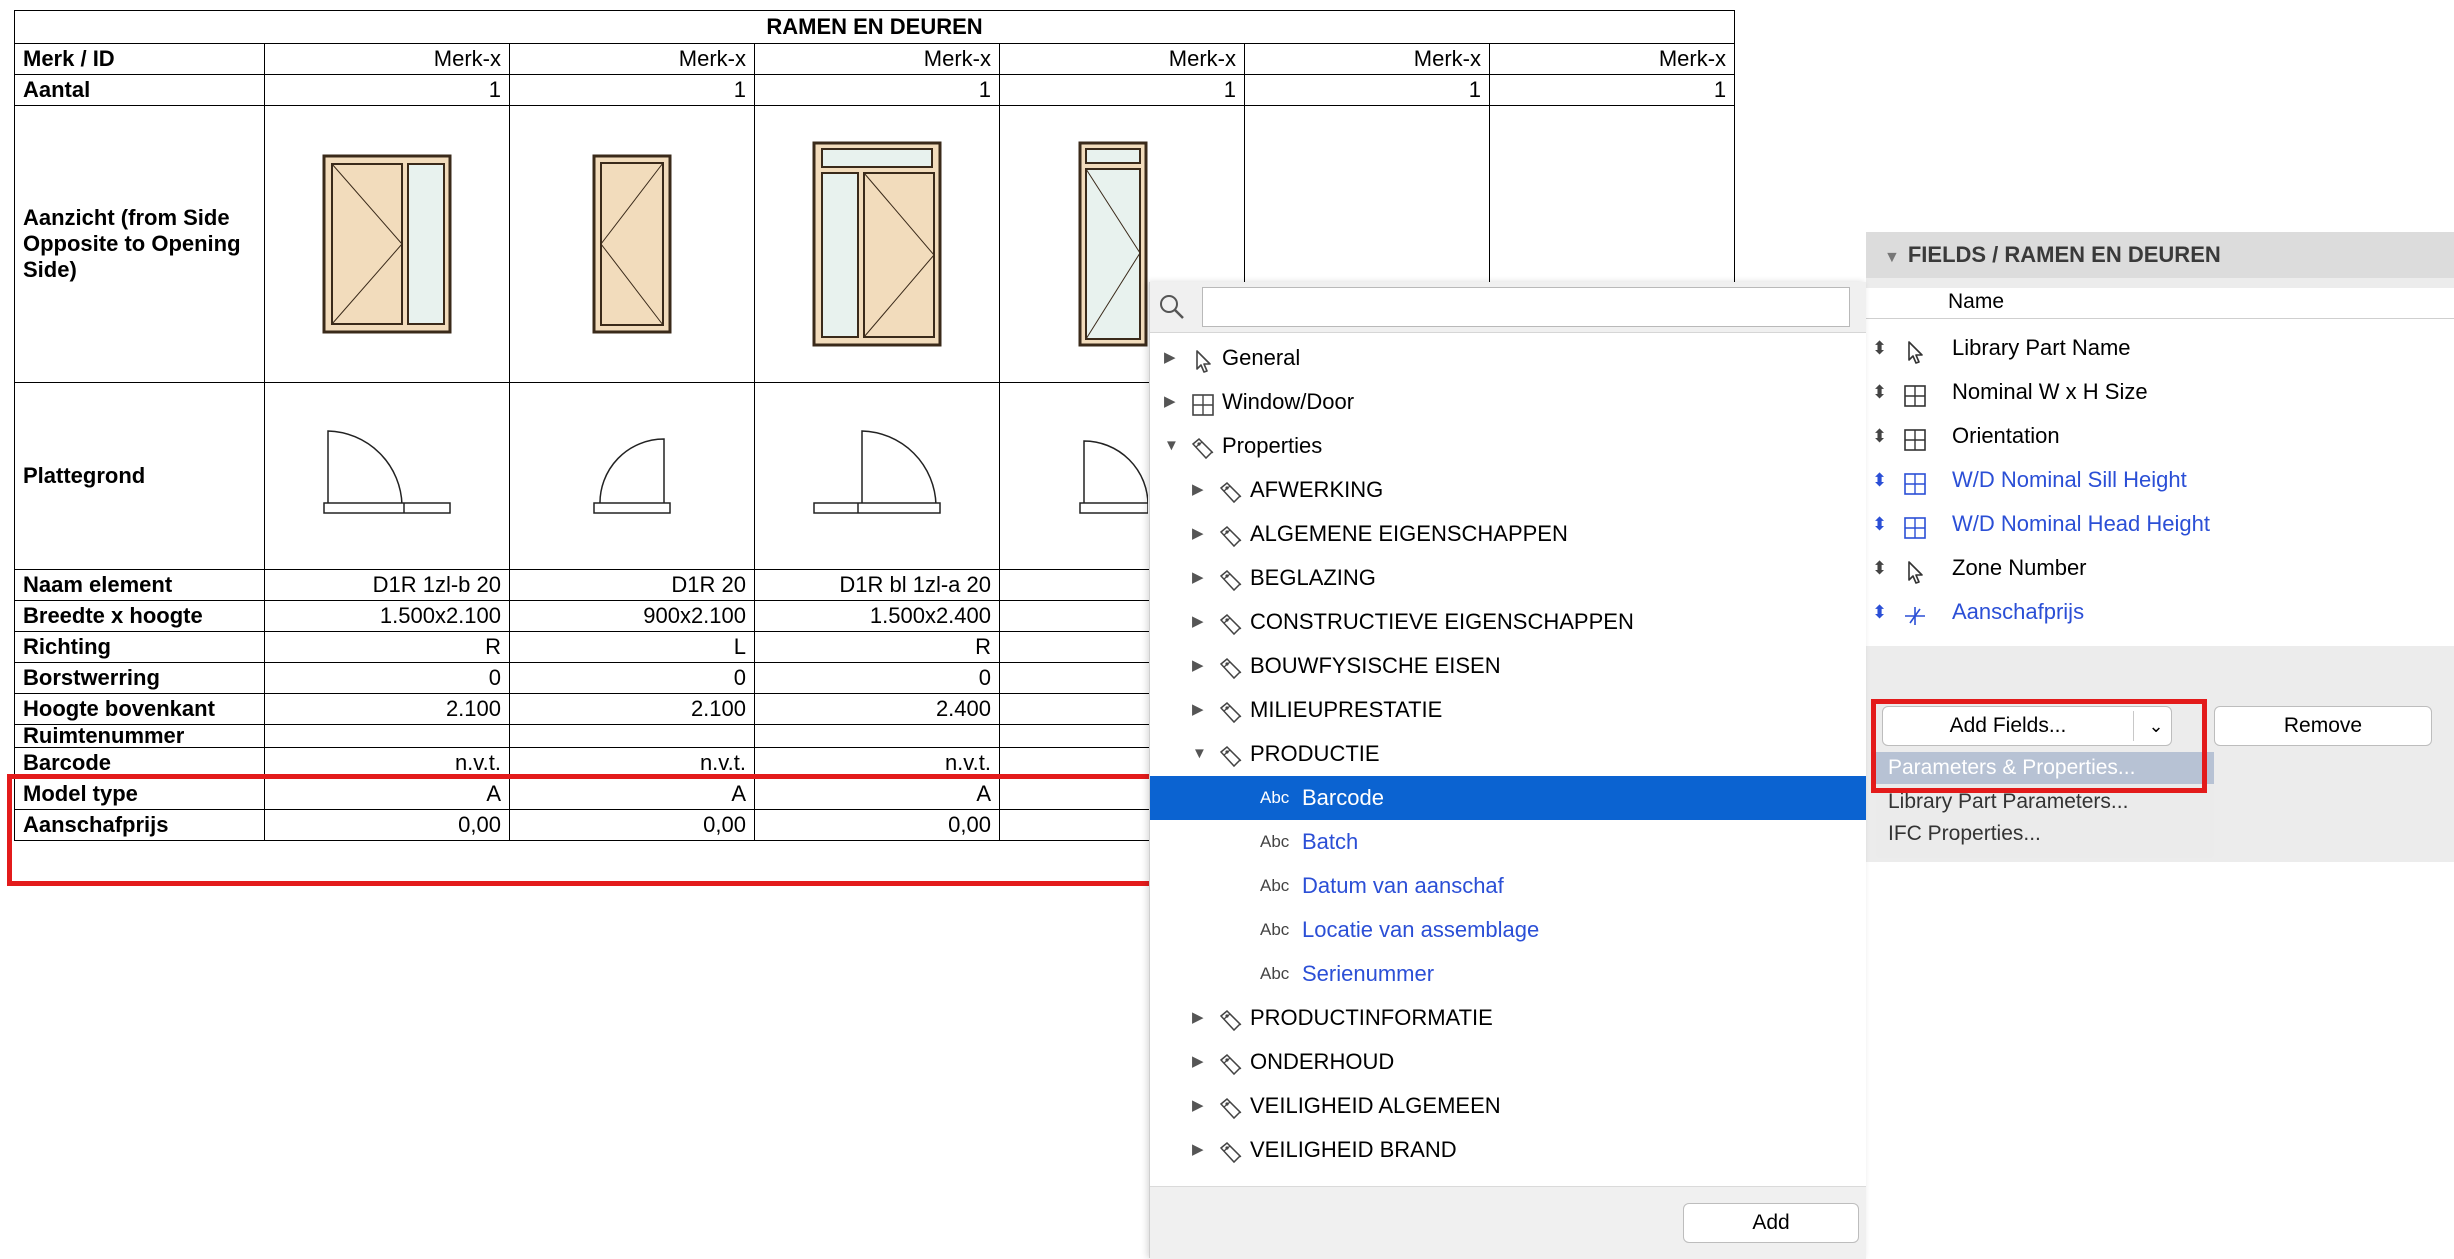  I want to click on tree-item: ▶ VEILIGHEID ALGEMEEN, so click(1508, 1106).